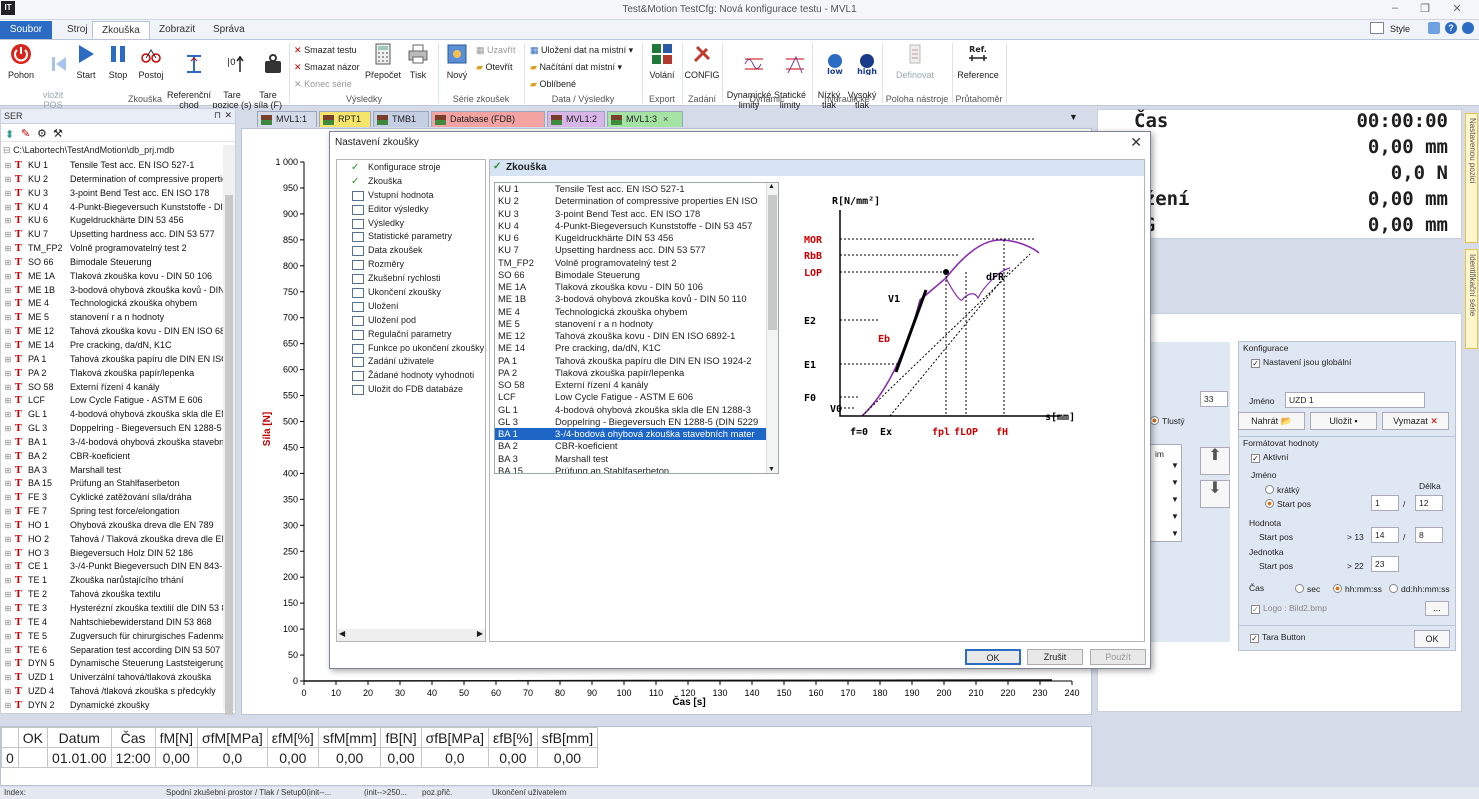  What do you see at coordinates (1355, 400) in the screenshot?
I see `config-name-input: UZD 1` at bounding box center [1355, 400].